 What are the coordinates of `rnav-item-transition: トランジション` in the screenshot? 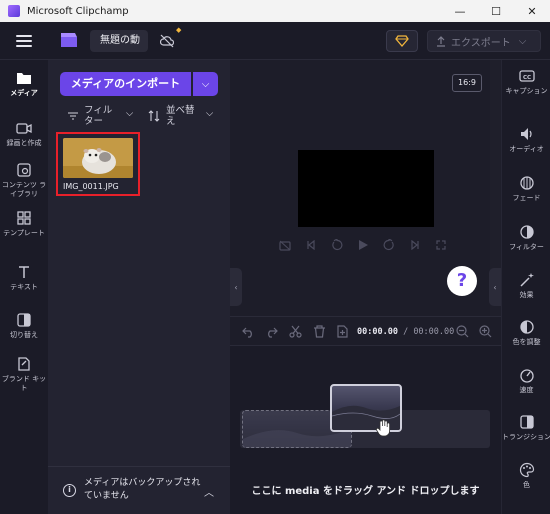 It's located at (526, 428).